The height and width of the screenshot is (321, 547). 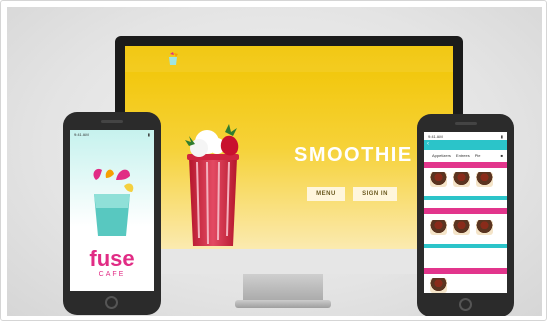 I want to click on phone-right-screen: 9:41 AM ▮ ‹ Appetizers Entrees Pie ■, so click(x=465, y=212).